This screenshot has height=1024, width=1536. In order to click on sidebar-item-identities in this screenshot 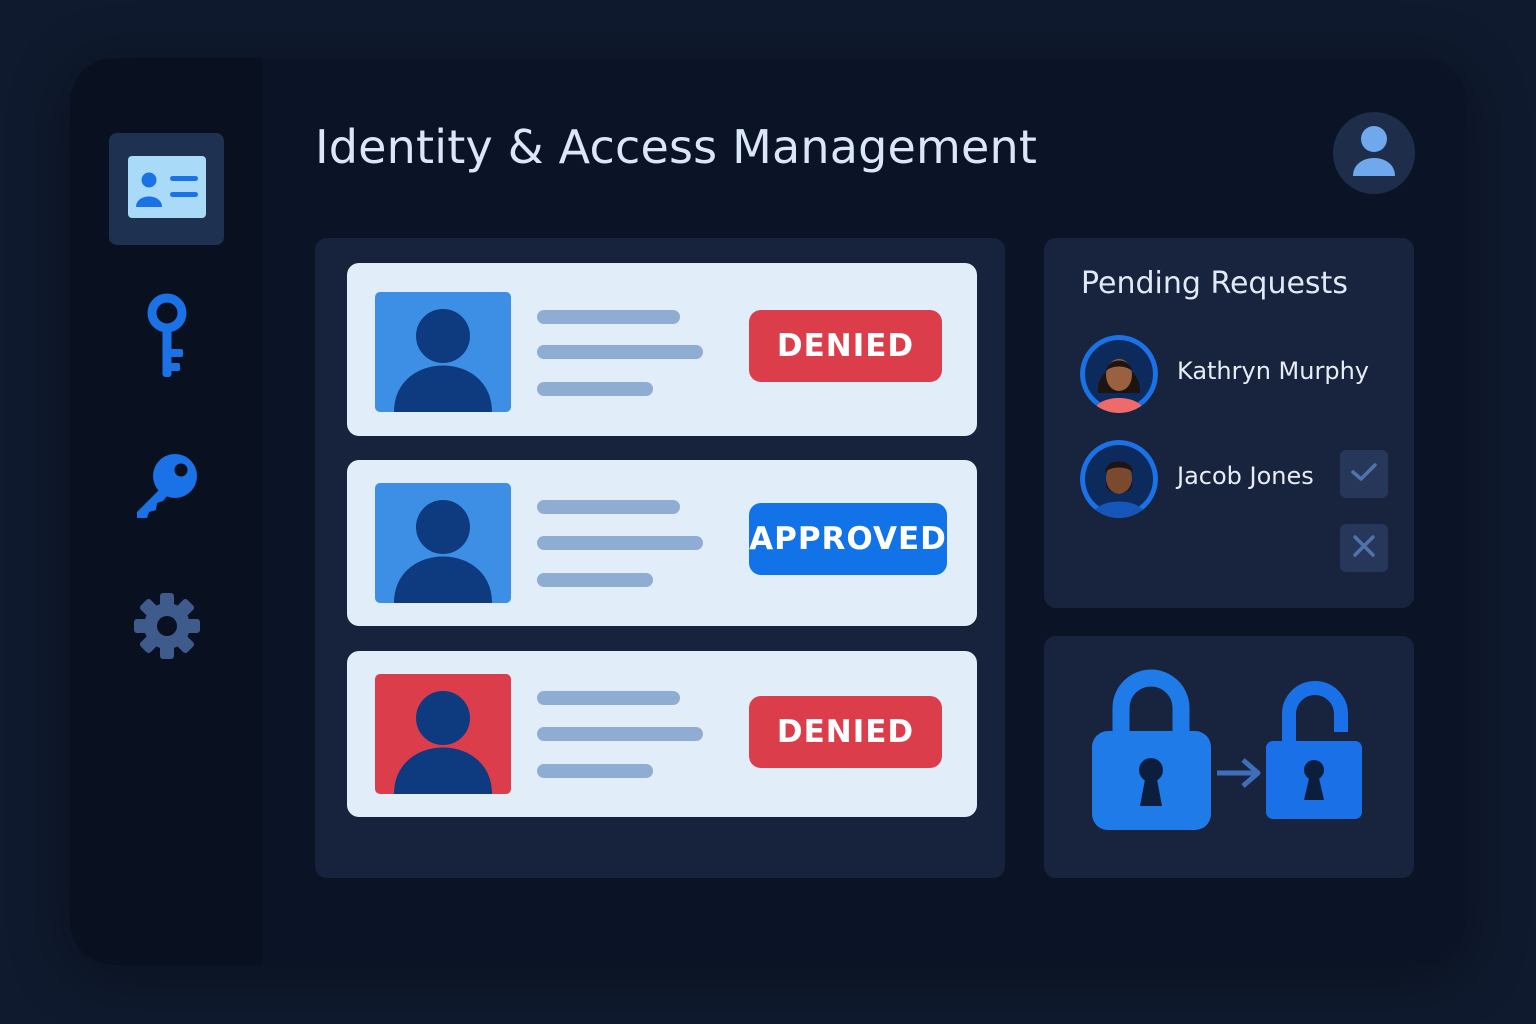, I will do `click(166, 189)`.